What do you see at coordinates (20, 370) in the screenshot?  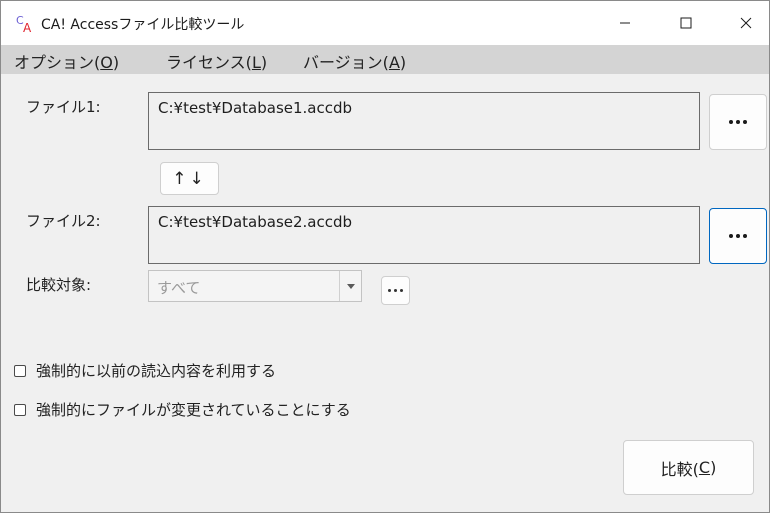 I see `reuse-previous-load-checkbox` at bounding box center [20, 370].